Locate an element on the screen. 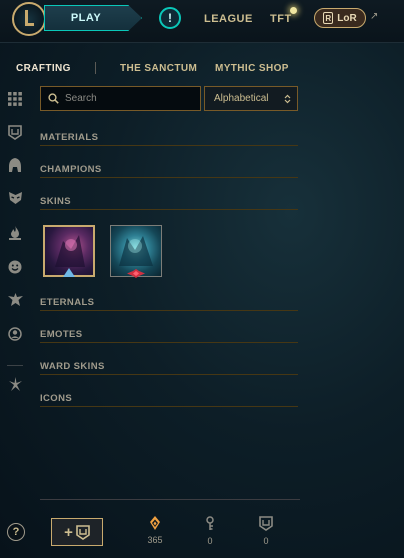  lor-button: R LoR is located at coordinates (340, 18).